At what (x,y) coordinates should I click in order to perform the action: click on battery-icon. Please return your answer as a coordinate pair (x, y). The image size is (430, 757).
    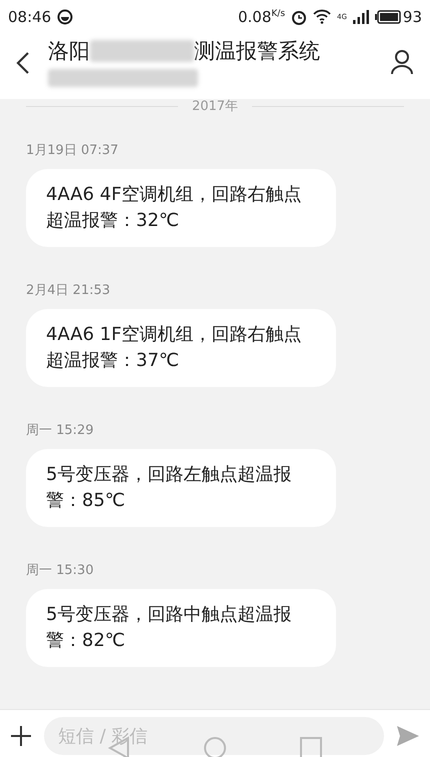
    Looking at the image, I should click on (387, 17).